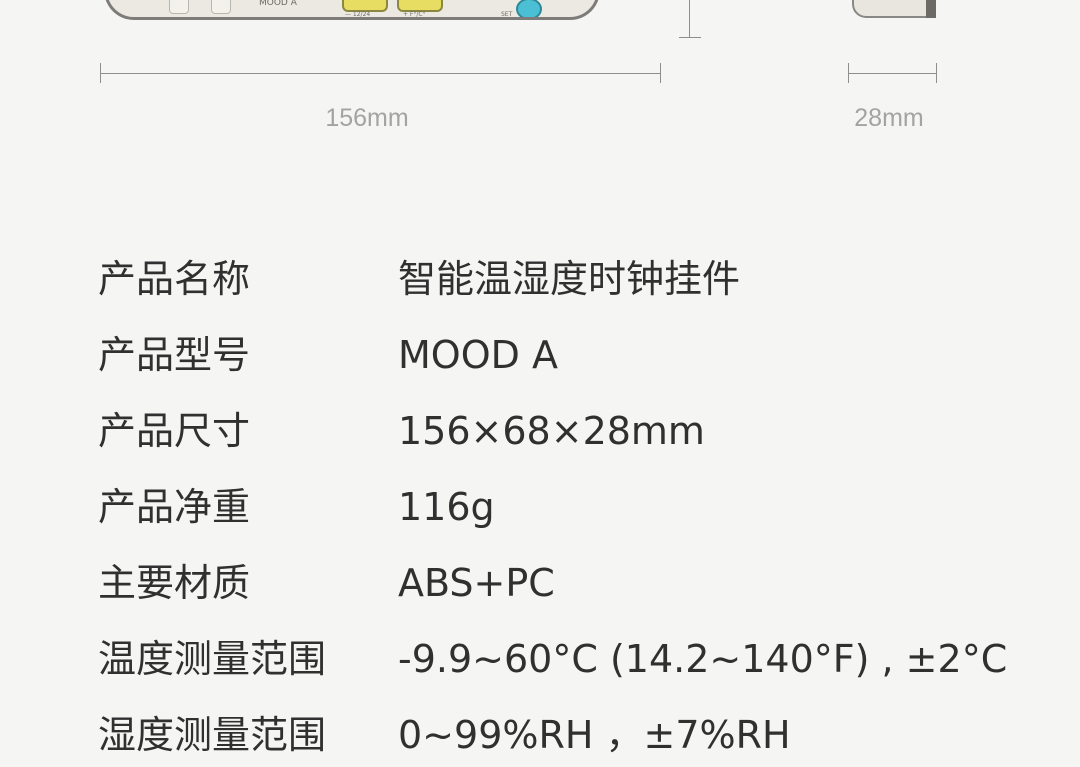  I want to click on spec-row-model: 产品型号 MOOD A, so click(548, 355).